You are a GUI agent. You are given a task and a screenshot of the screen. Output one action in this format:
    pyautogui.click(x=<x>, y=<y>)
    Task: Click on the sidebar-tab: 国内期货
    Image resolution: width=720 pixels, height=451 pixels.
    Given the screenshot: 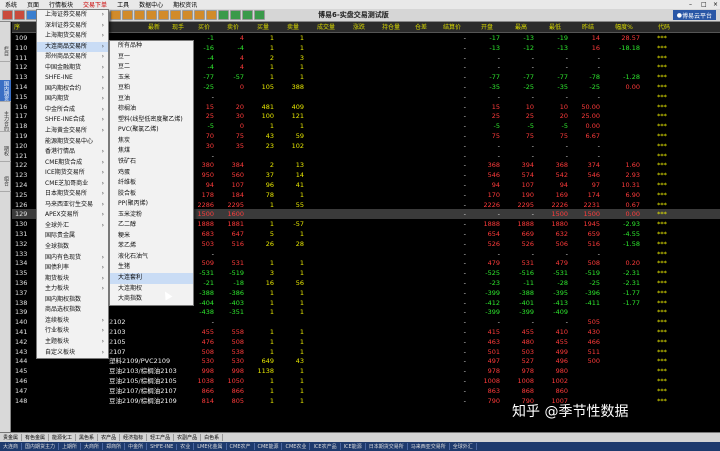 What is the action you would take?
    pyautogui.click(x=5, y=91)
    